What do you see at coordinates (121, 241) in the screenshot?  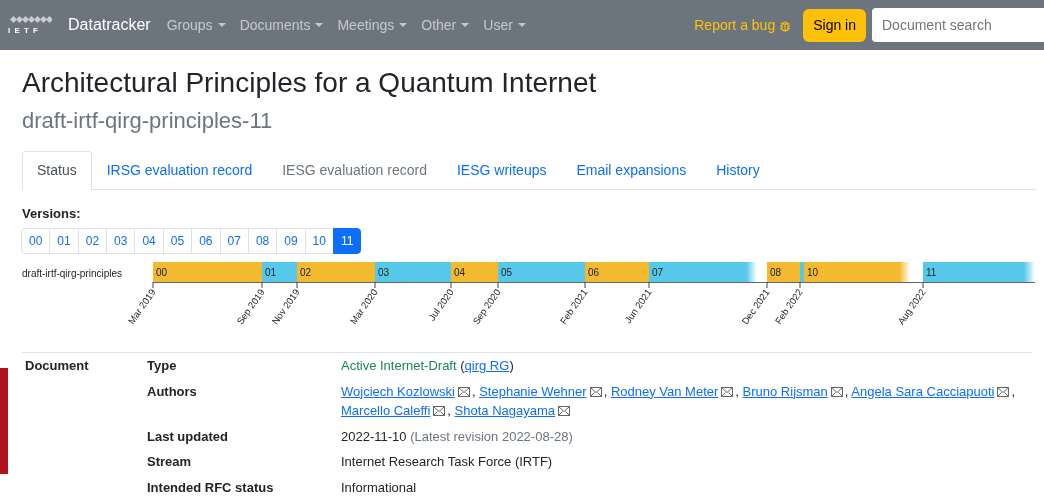 I see `version-button: 03` at bounding box center [121, 241].